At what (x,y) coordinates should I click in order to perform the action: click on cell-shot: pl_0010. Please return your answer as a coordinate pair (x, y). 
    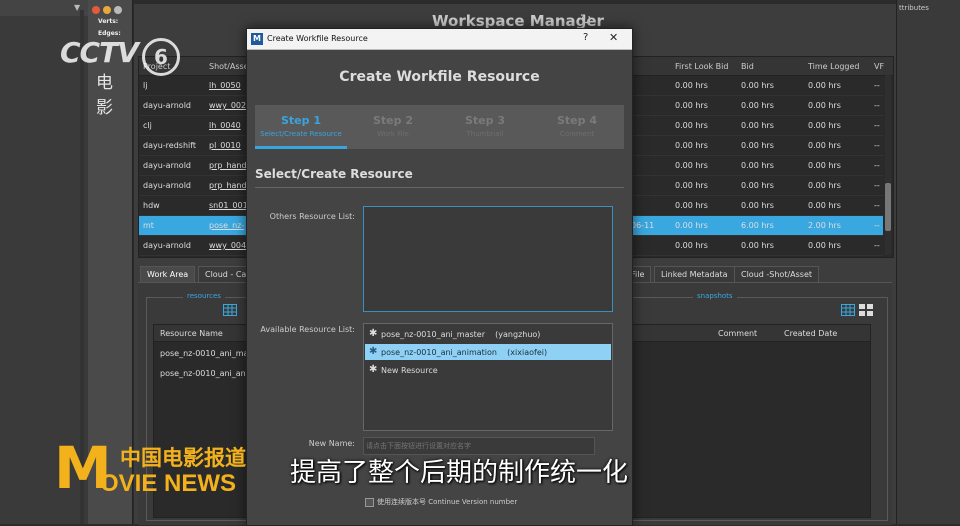
    Looking at the image, I should click on (229, 145).